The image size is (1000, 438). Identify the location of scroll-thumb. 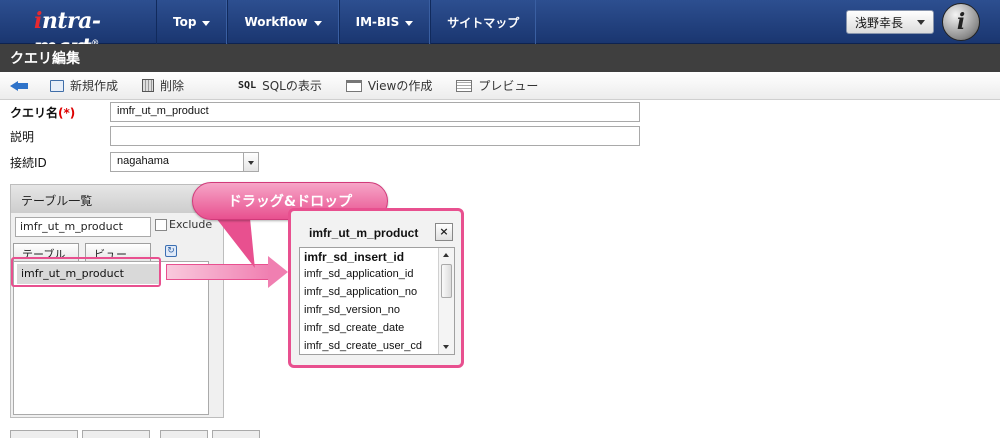
(446, 281).